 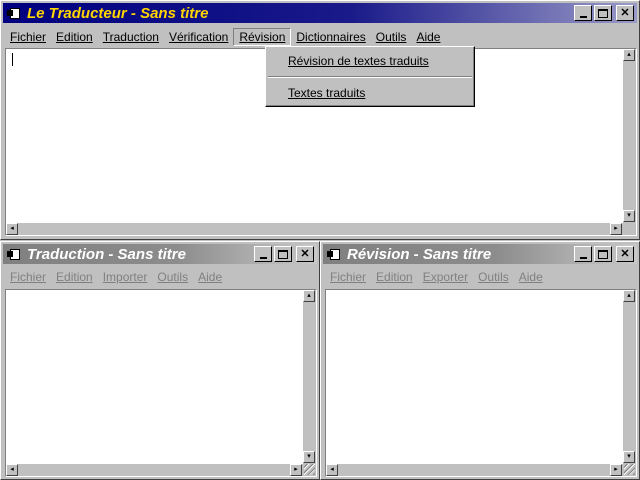 I want to click on menu-dictionnaires: Dictionnaires, so click(x=330, y=37).